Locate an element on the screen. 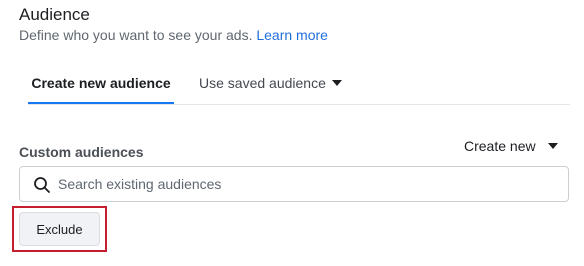 The height and width of the screenshot is (266, 584). audience-search-box is located at coordinates (294, 184).